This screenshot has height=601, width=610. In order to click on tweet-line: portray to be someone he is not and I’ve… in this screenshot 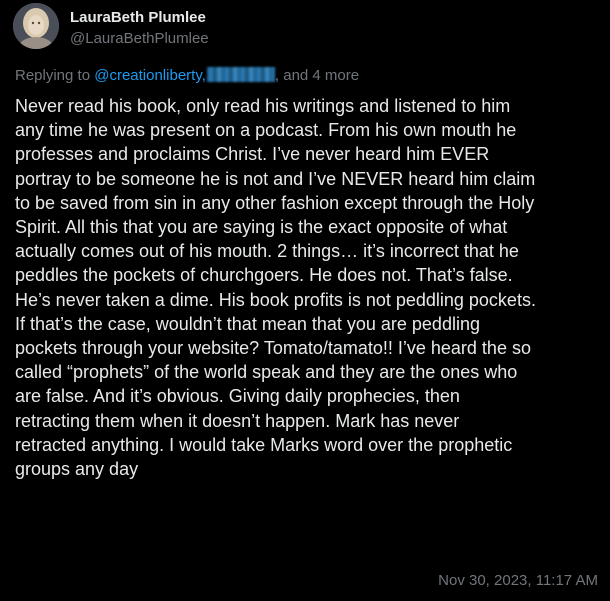, I will do `click(275, 178)`.